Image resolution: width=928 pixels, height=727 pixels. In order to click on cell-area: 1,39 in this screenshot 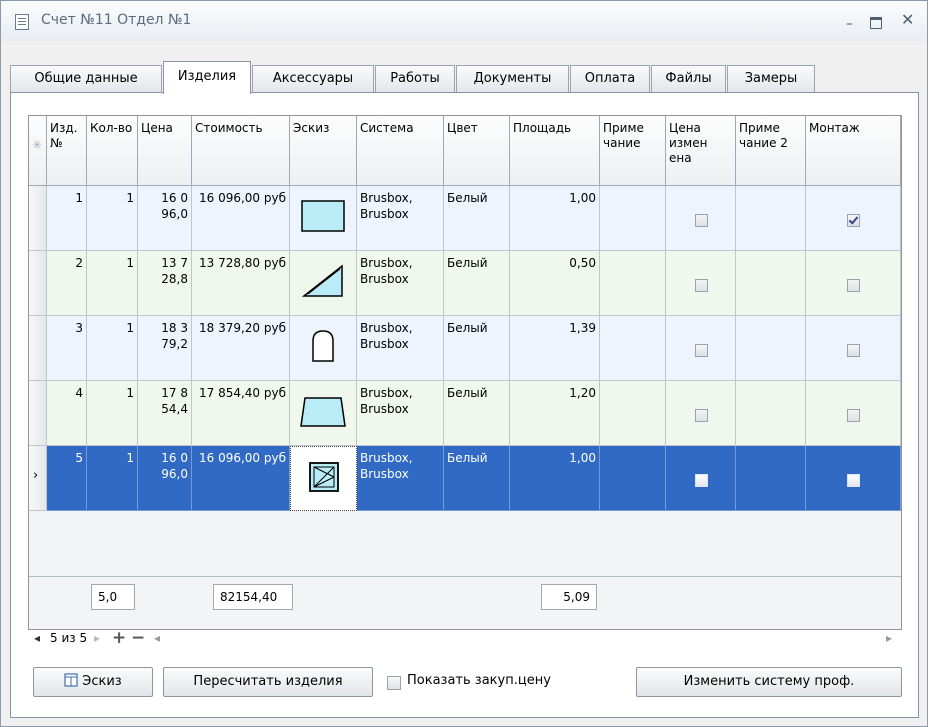, I will do `click(555, 348)`.